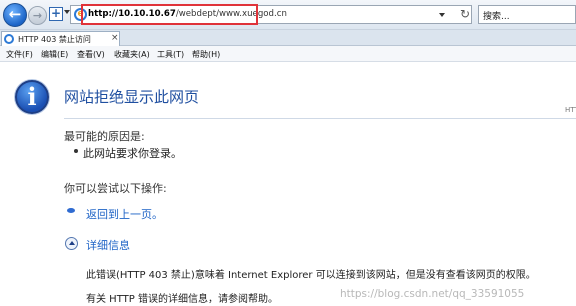 Image resolution: width=576 pixels, height=306 pixels. What do you see at coordinates (104, 136) in the screenshot?
I see `reasons-heading: 最可能的原因是:` at bounding box center [104, 136].